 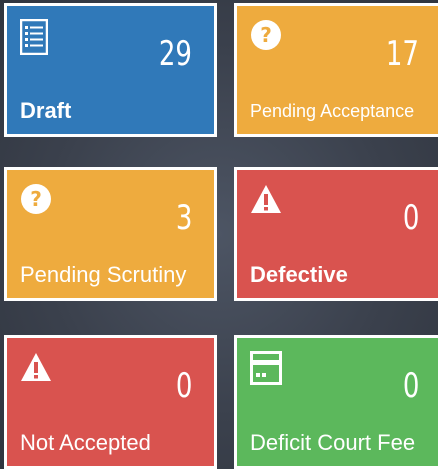 I want to click on deficit-court-fee-label: Deficit Court Fee, so click(x=333, y=442).